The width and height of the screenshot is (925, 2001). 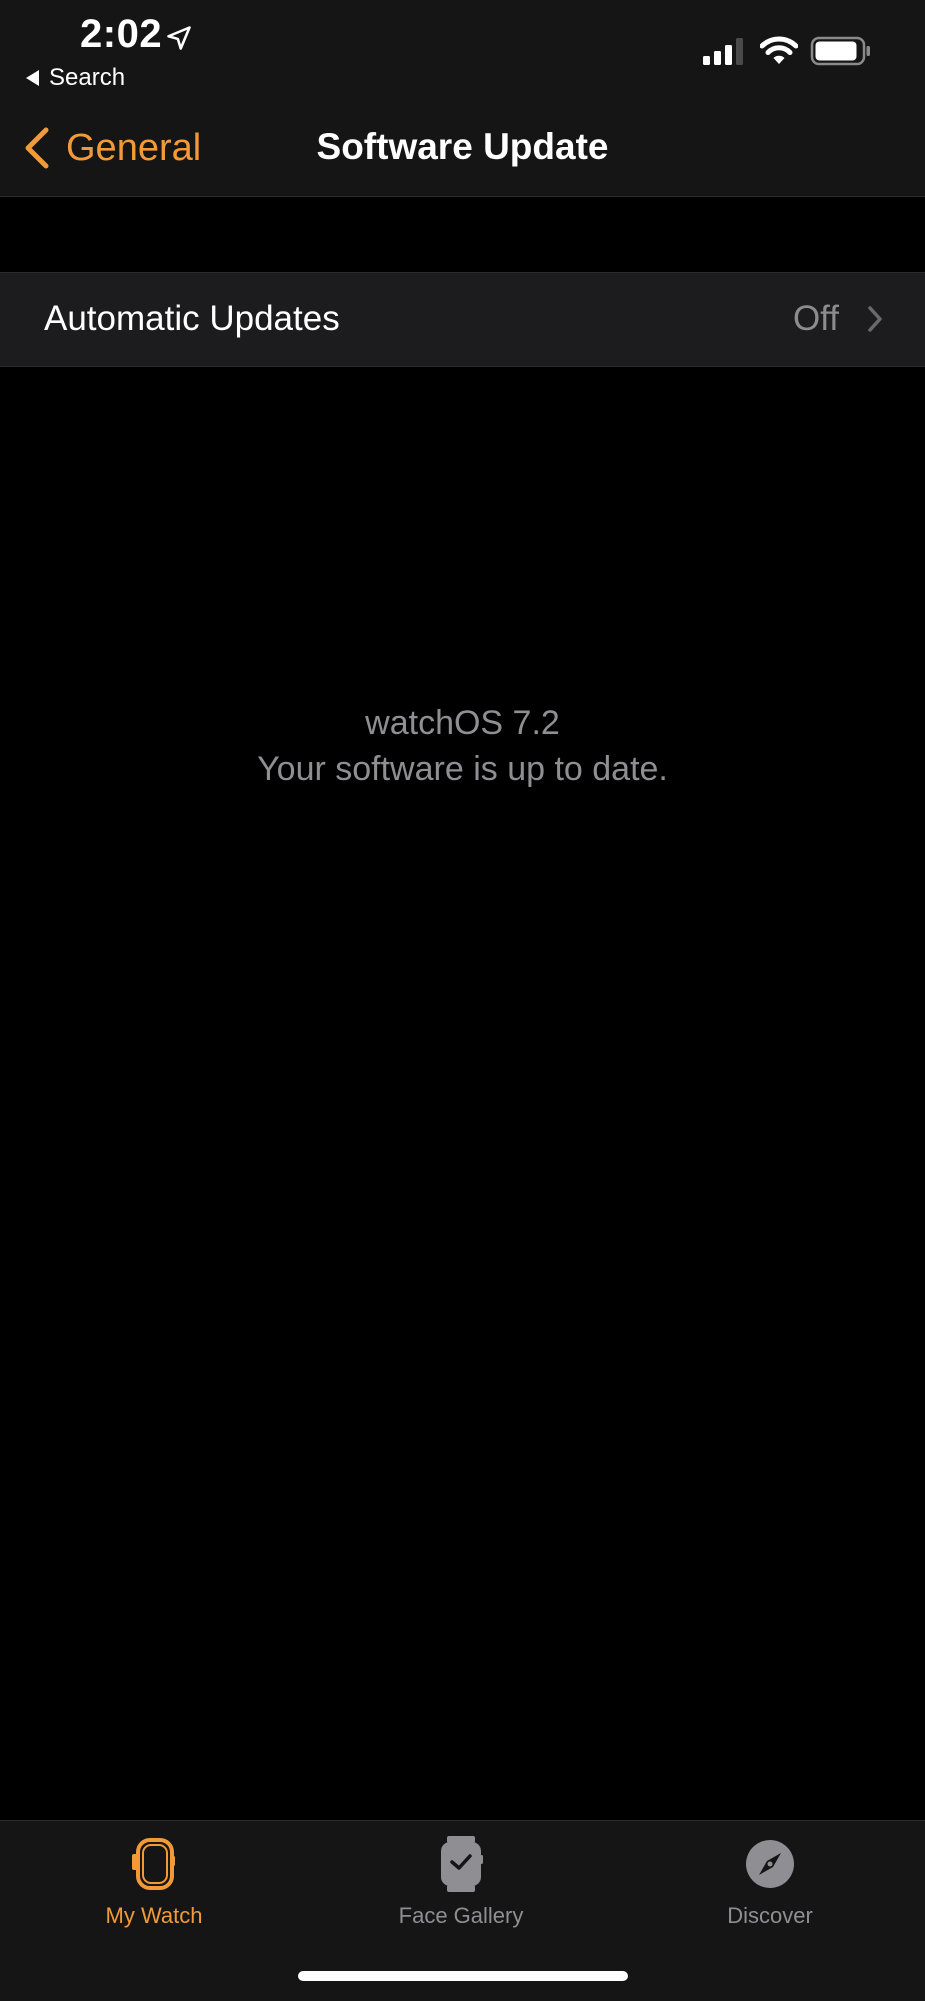 What do you see at coordinates (32, 78) in the screenshot?
I see `back-triangle-icon` at bounding box center [32, 78].